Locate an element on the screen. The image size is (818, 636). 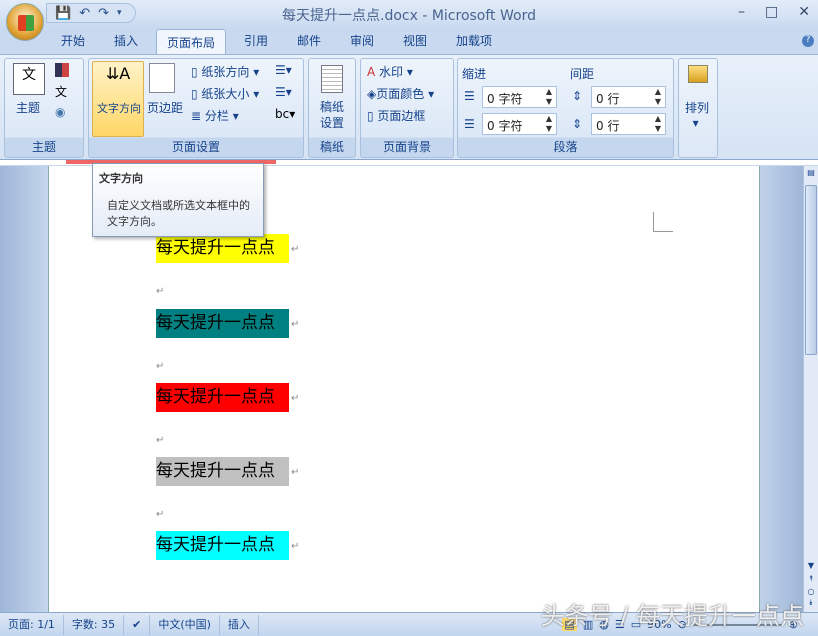
page-color-button: ◈页面颜色 ▾ is located at coordinates (400, 93).